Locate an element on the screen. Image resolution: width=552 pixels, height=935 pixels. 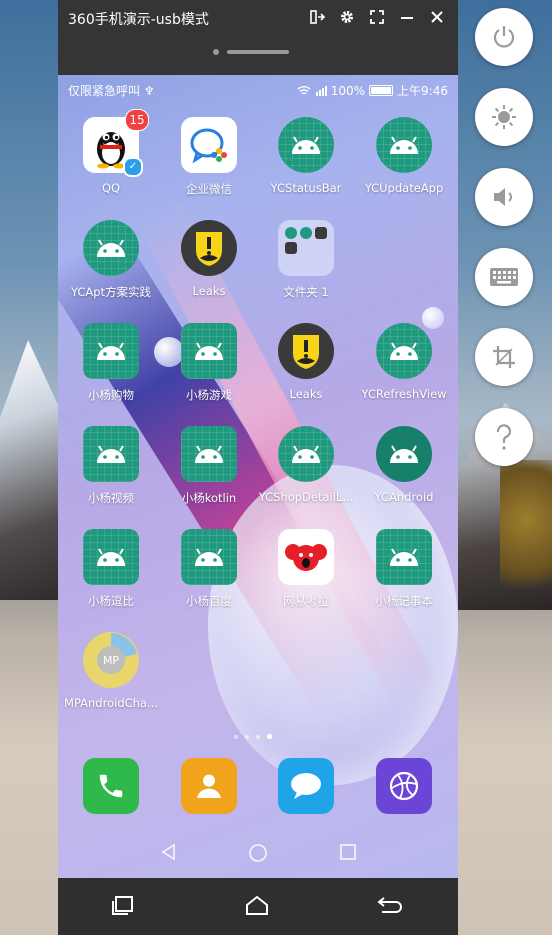
browser-icon is located at coordinates (404, 786).